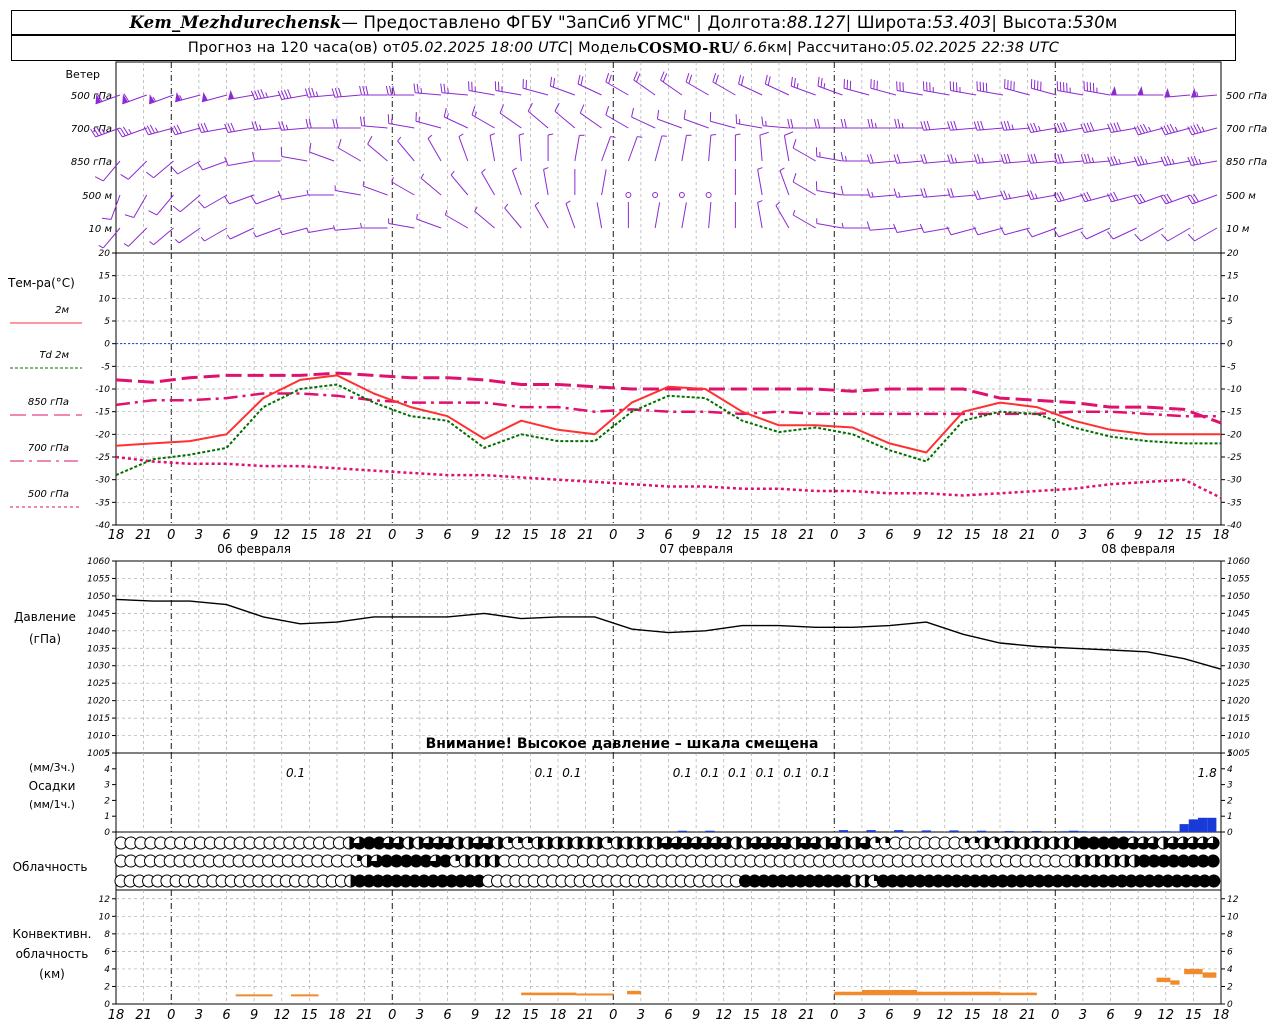 The width and height of the screenshot is (1280, 1024). What do you see at coordinates (1113, 90) in the screenshot?
I see `wind-barb-flag` at bounding box center [1113, 90].